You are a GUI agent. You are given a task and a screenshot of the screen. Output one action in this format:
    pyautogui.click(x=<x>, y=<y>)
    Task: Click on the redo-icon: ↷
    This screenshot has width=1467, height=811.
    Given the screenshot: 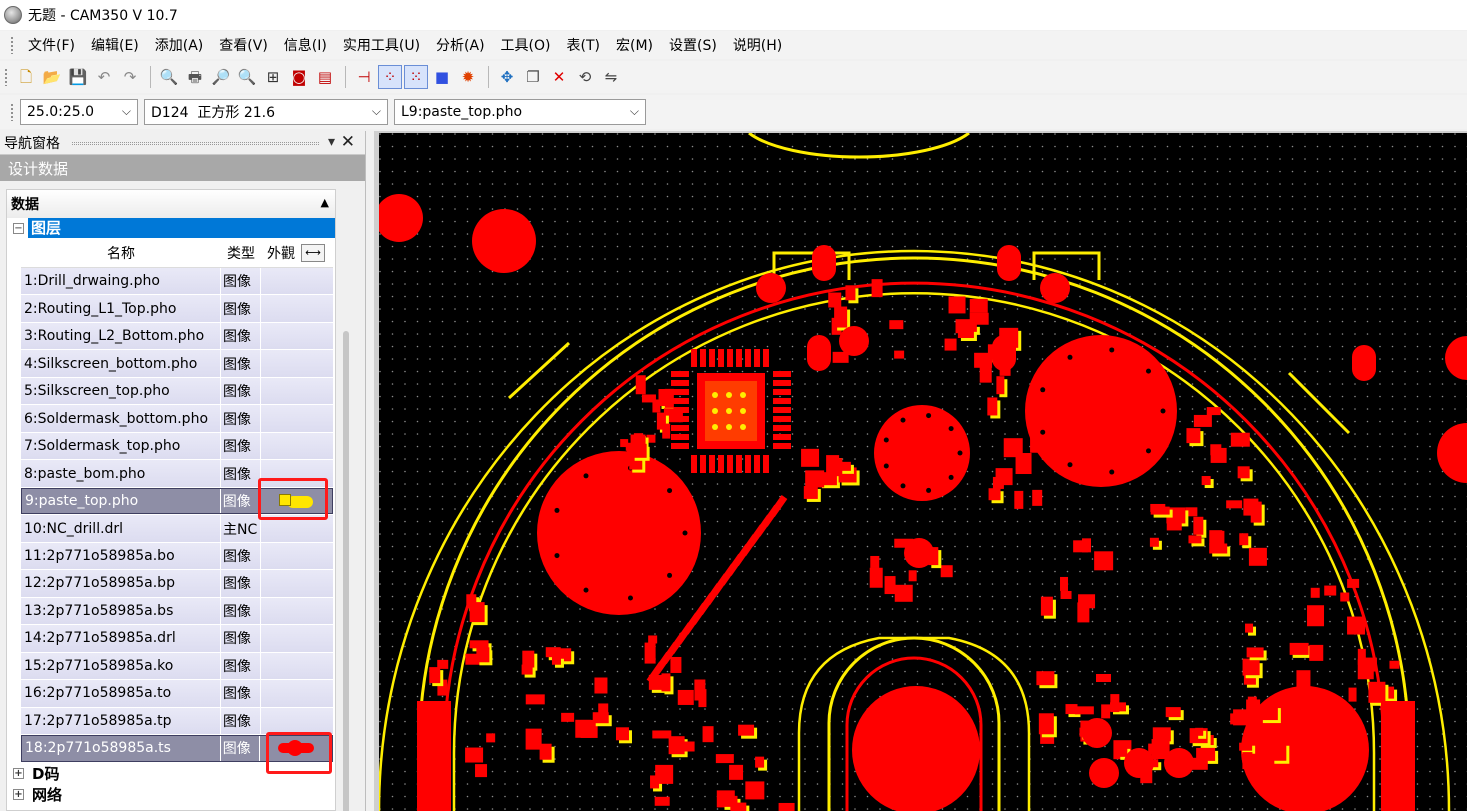 What is the action you would take?
    pyautogui.click(x=130, y=77)
    